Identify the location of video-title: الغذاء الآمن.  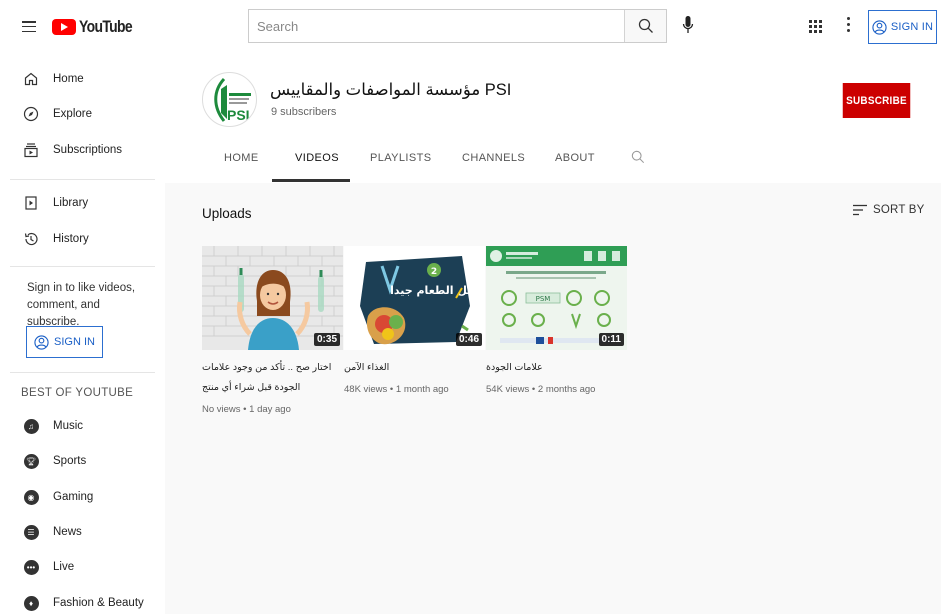
(414, 368).